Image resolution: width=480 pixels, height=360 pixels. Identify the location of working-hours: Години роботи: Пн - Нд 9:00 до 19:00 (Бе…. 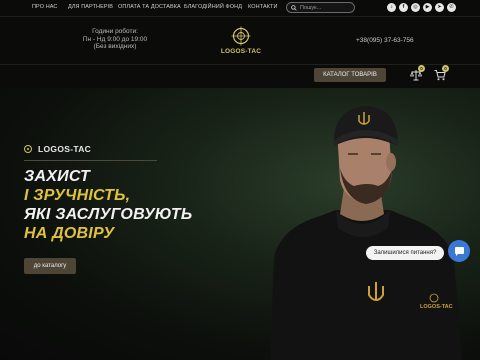
(115, 39).